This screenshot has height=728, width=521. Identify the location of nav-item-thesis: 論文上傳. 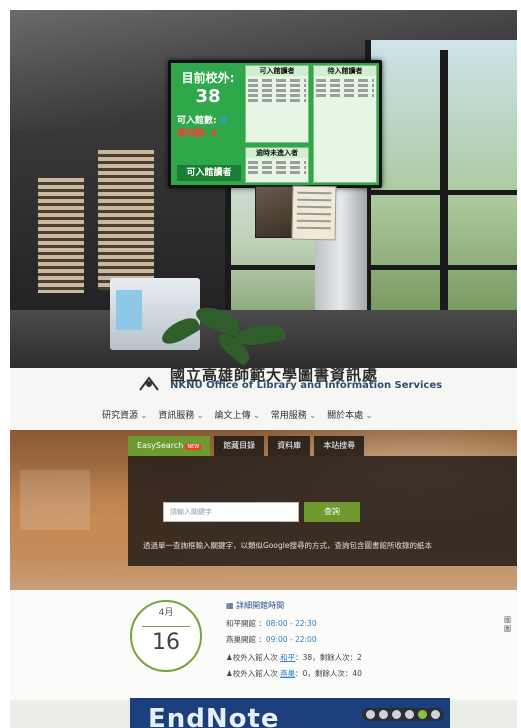
(237, 414).